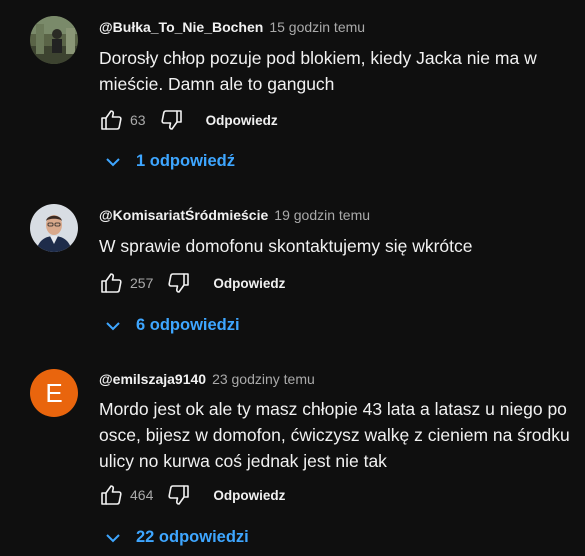 This screenshot has height=556, width=585. I want to click on comment-time: 15 godzin temu, so click(317, 27).